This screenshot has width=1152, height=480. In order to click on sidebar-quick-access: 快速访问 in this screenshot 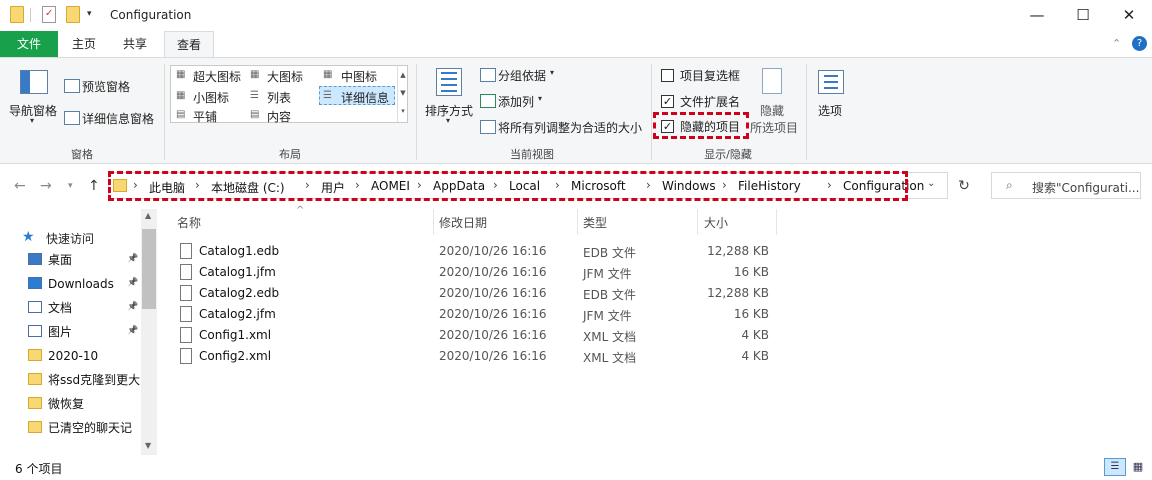, I will do `click(70, 238)`.